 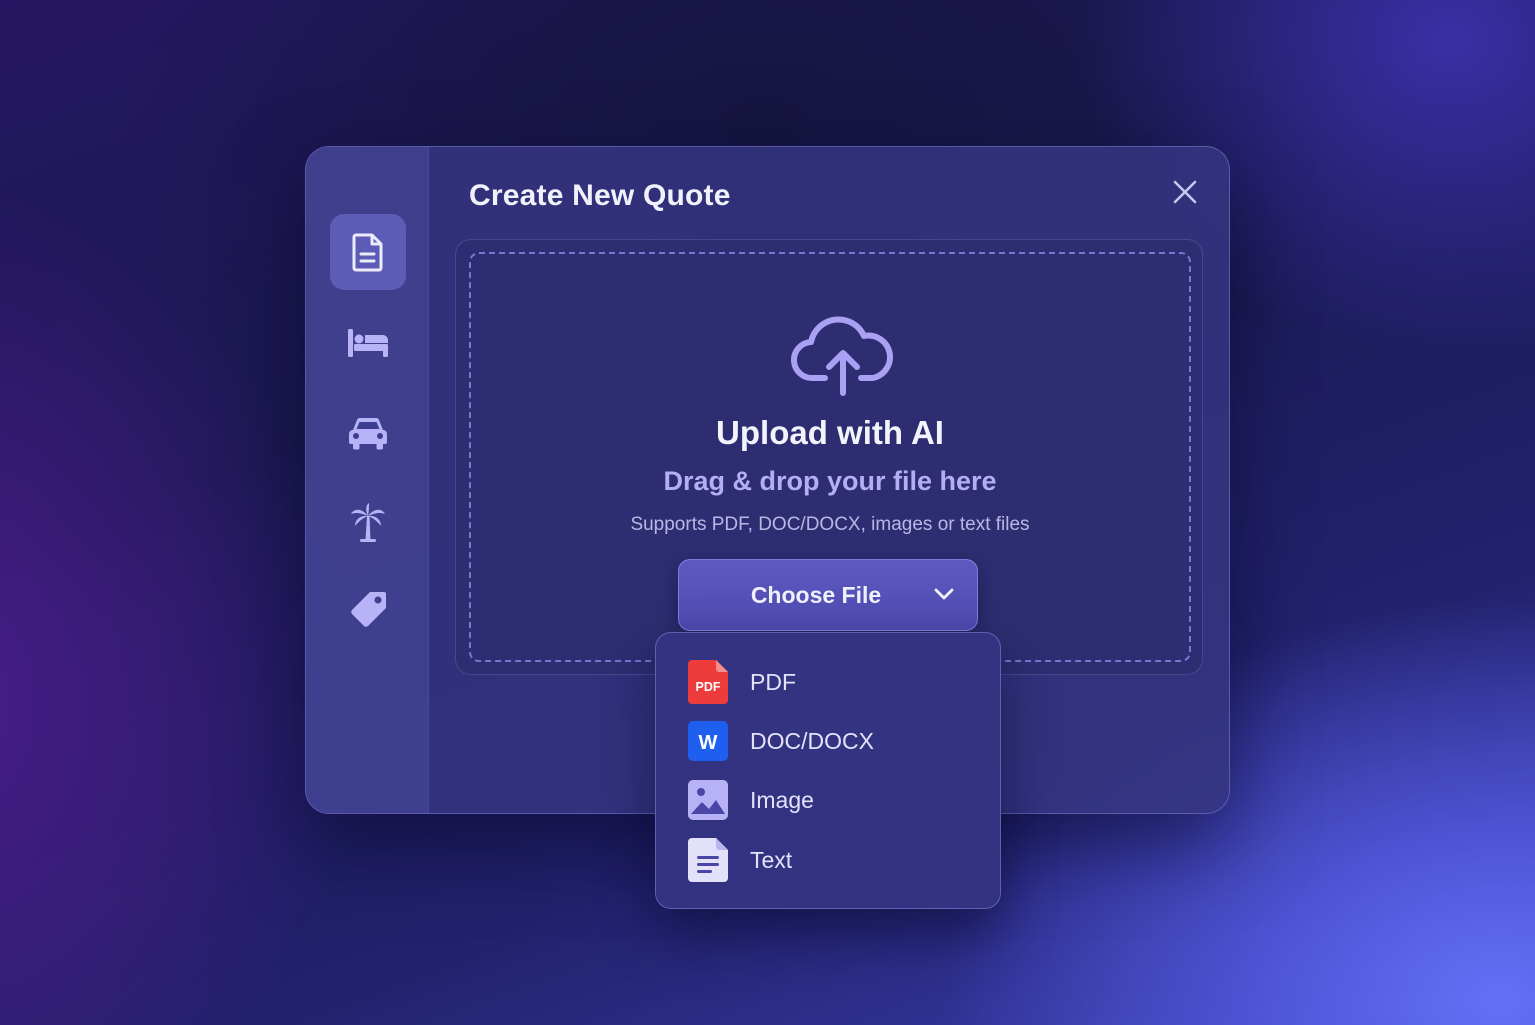 I want to click on sidebar-item-car, so click(x=368, y=433).